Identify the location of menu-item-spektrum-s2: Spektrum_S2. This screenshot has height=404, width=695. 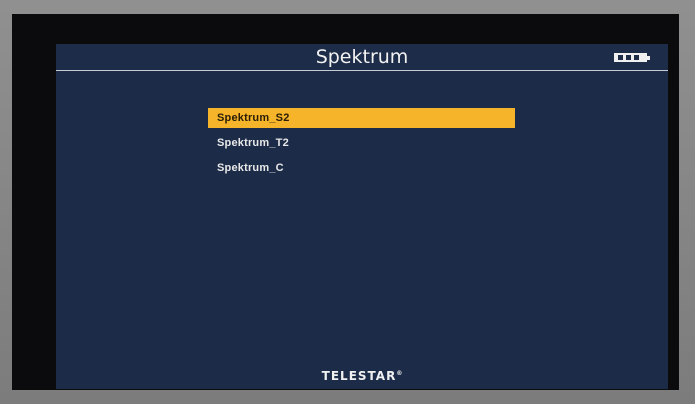
(361, 118).